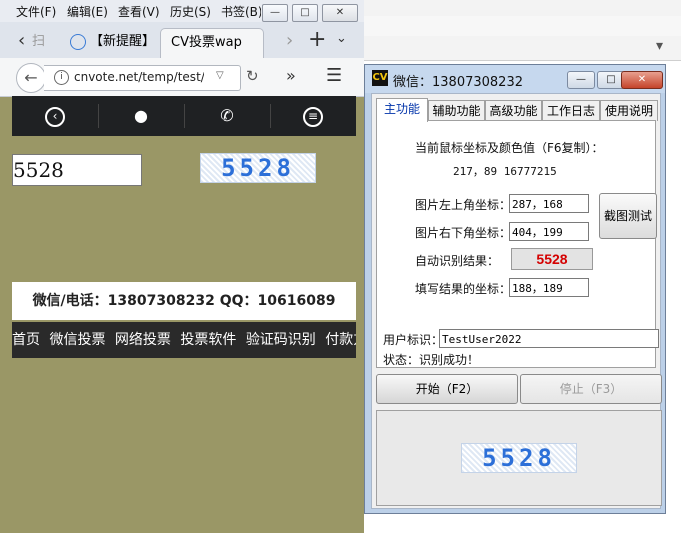 This screenshot has width=681, height=533. What do you see at coordinates (61, 77) in the screenshot?
I see `info-icon: i` at bounding box center [61, 77].